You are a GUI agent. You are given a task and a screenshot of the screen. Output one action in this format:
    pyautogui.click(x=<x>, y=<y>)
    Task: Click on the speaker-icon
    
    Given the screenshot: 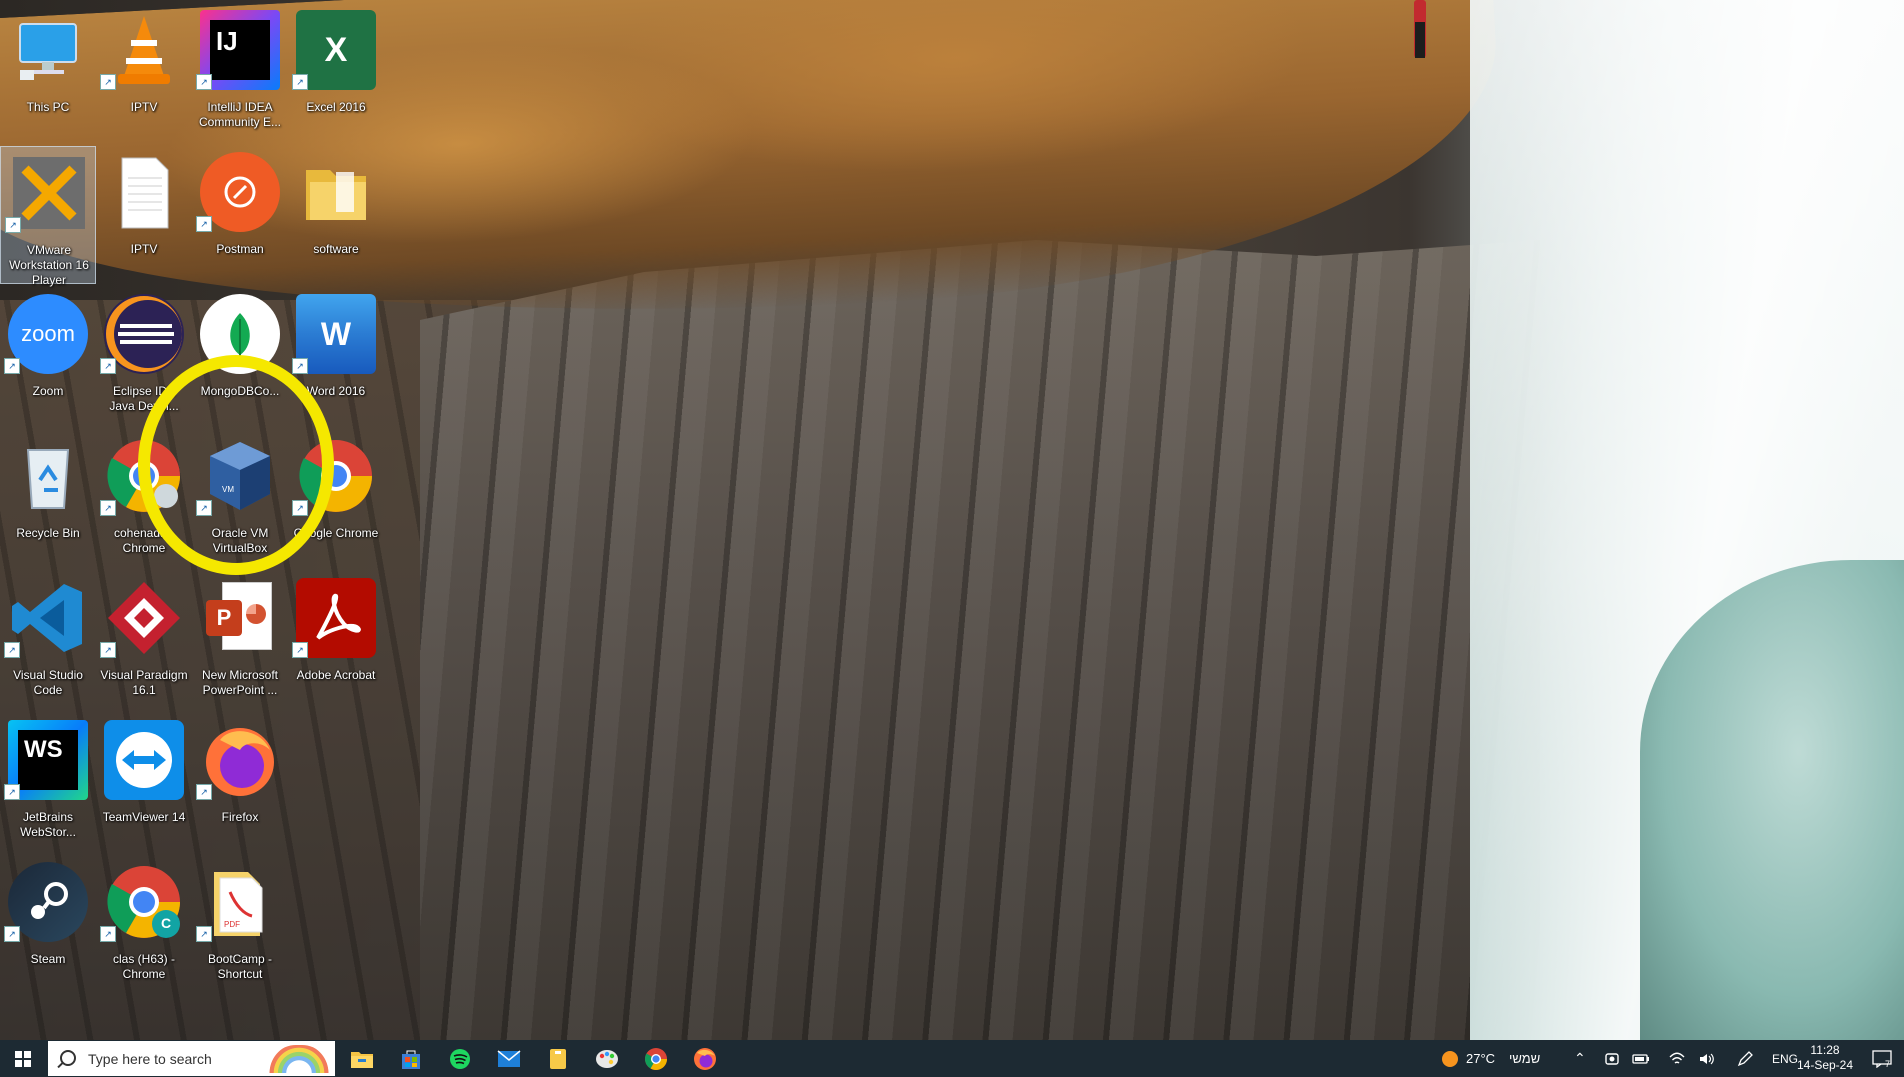 What is the action you would take?
    pyautogui.click(x=1707, y=1058)
    